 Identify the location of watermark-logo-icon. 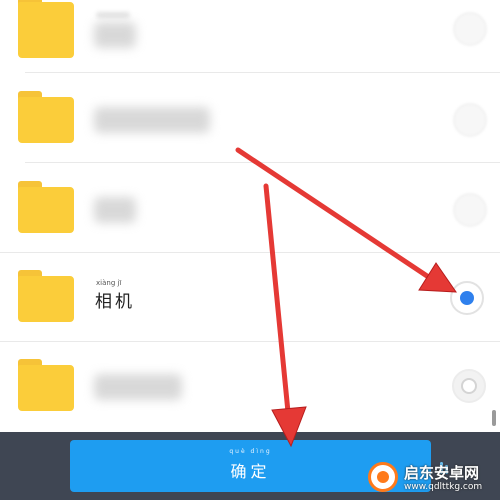
(383, 477).